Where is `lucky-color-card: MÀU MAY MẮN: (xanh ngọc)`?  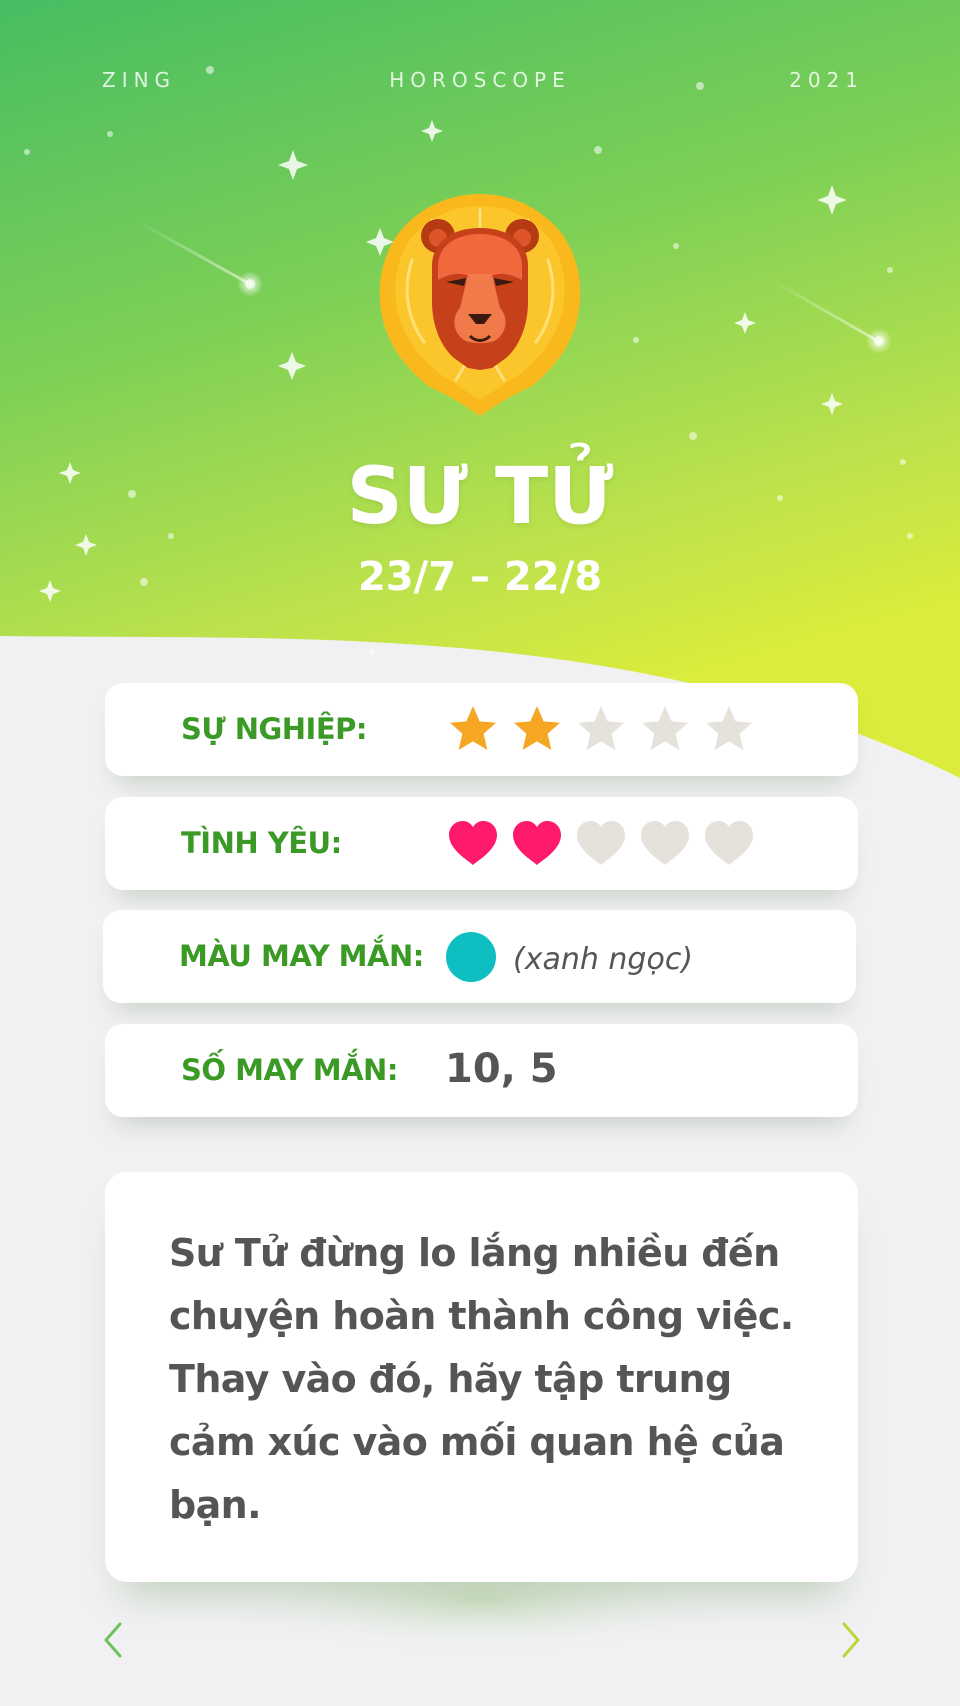
lucky-color-card: MÀU MAY MẮN: (xanh ngọc) is located at coordinates (479, 956).